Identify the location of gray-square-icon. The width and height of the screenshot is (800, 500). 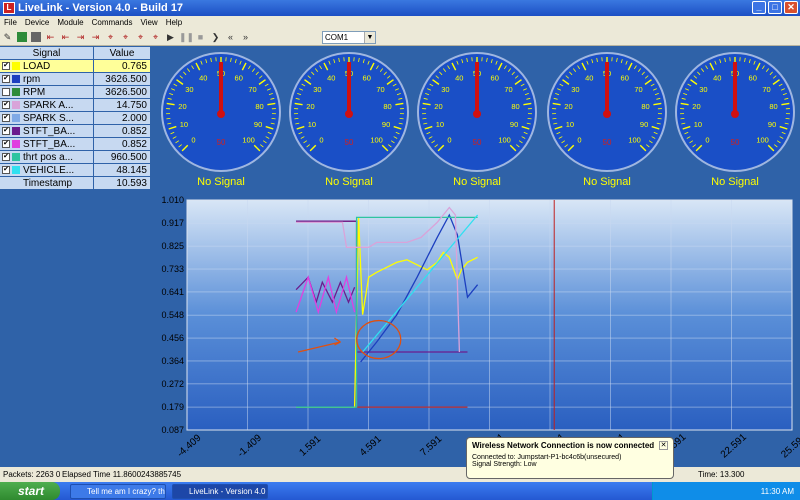
(36, 36).